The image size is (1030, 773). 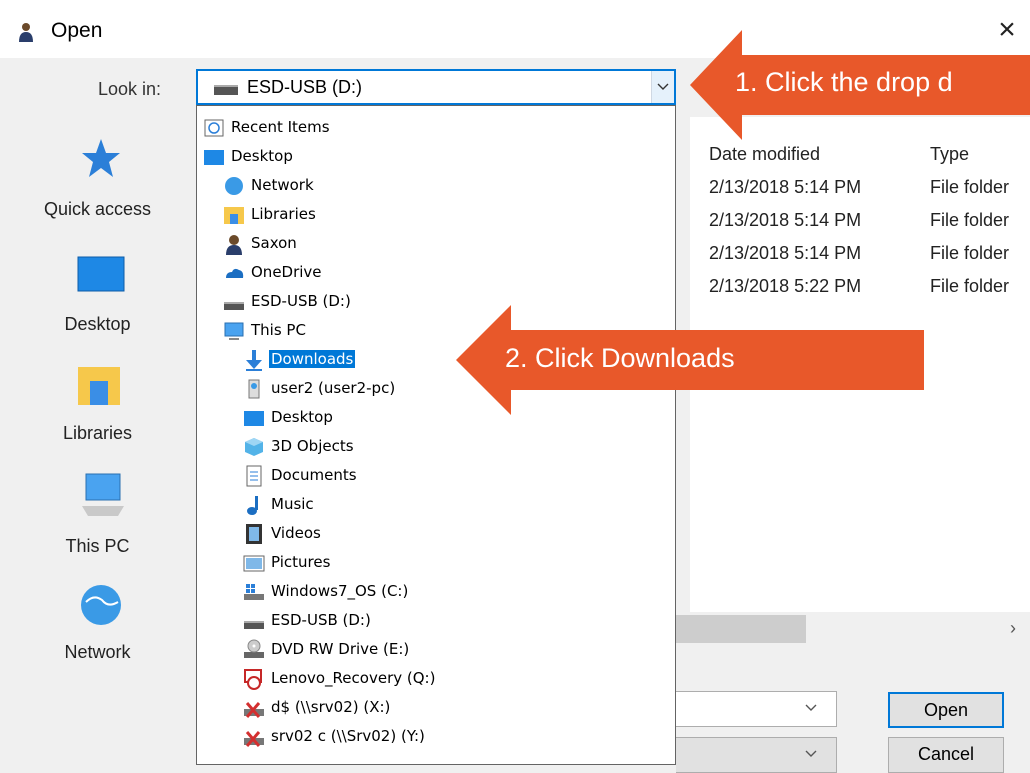 What do you see at coordinates (254, 563) in the screenshot?
I see `pictures-icon` at bounding box center [254, 563].